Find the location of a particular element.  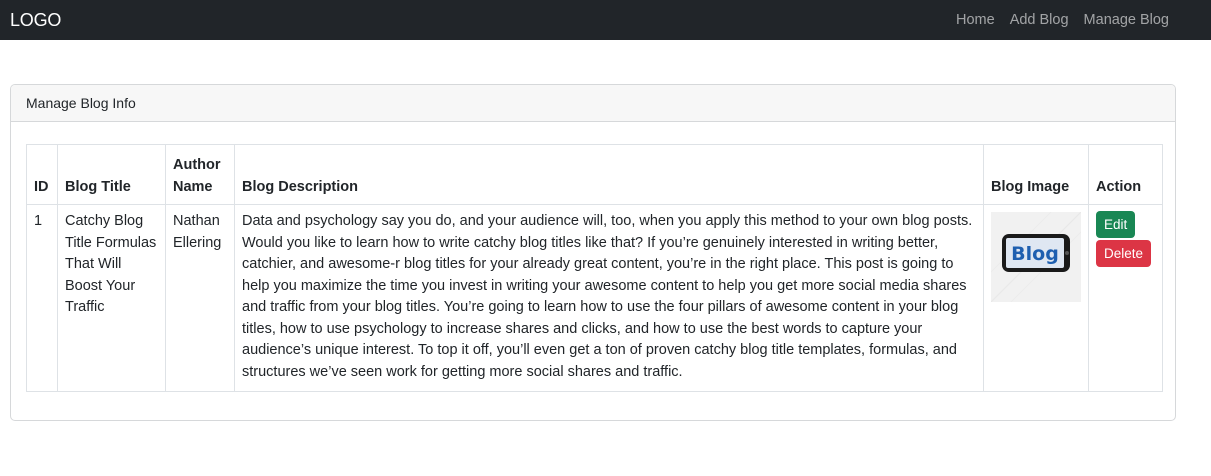

nav-manage-blog-link: Manage Blog is located at coordinates (1126, 20).